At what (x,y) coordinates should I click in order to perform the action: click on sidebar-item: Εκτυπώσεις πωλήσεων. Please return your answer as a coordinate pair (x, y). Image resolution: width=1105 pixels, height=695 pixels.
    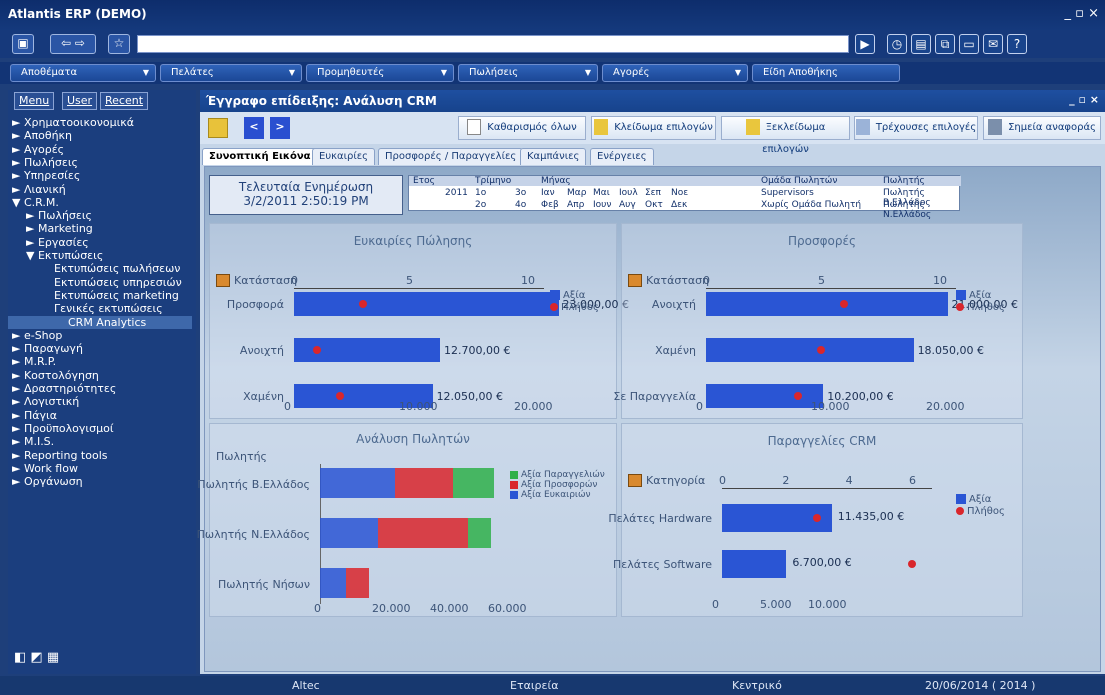
    Looking at the image, I should click on (117, 268).